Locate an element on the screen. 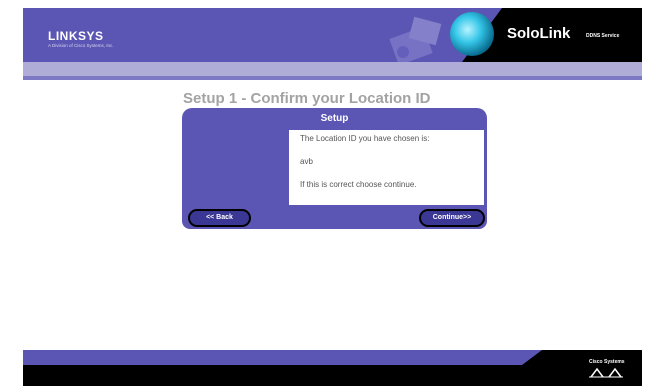  header-subbar-divider is located at coordinates (332, 78).